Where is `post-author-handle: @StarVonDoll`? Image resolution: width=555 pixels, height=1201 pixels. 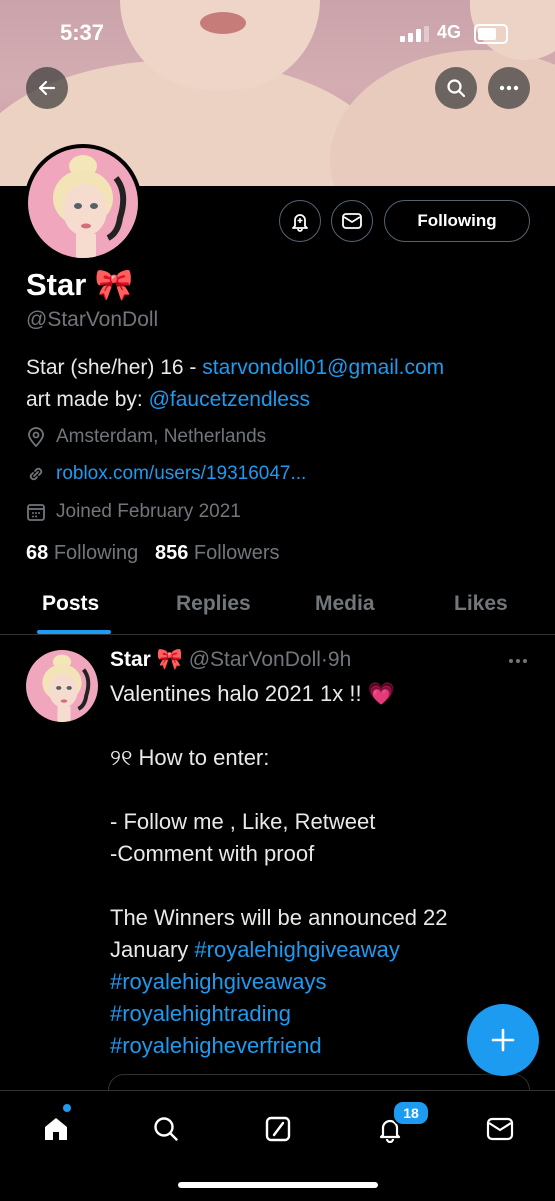
post-author-handle: @StarVonDoll is located at coordinates (255, 659).